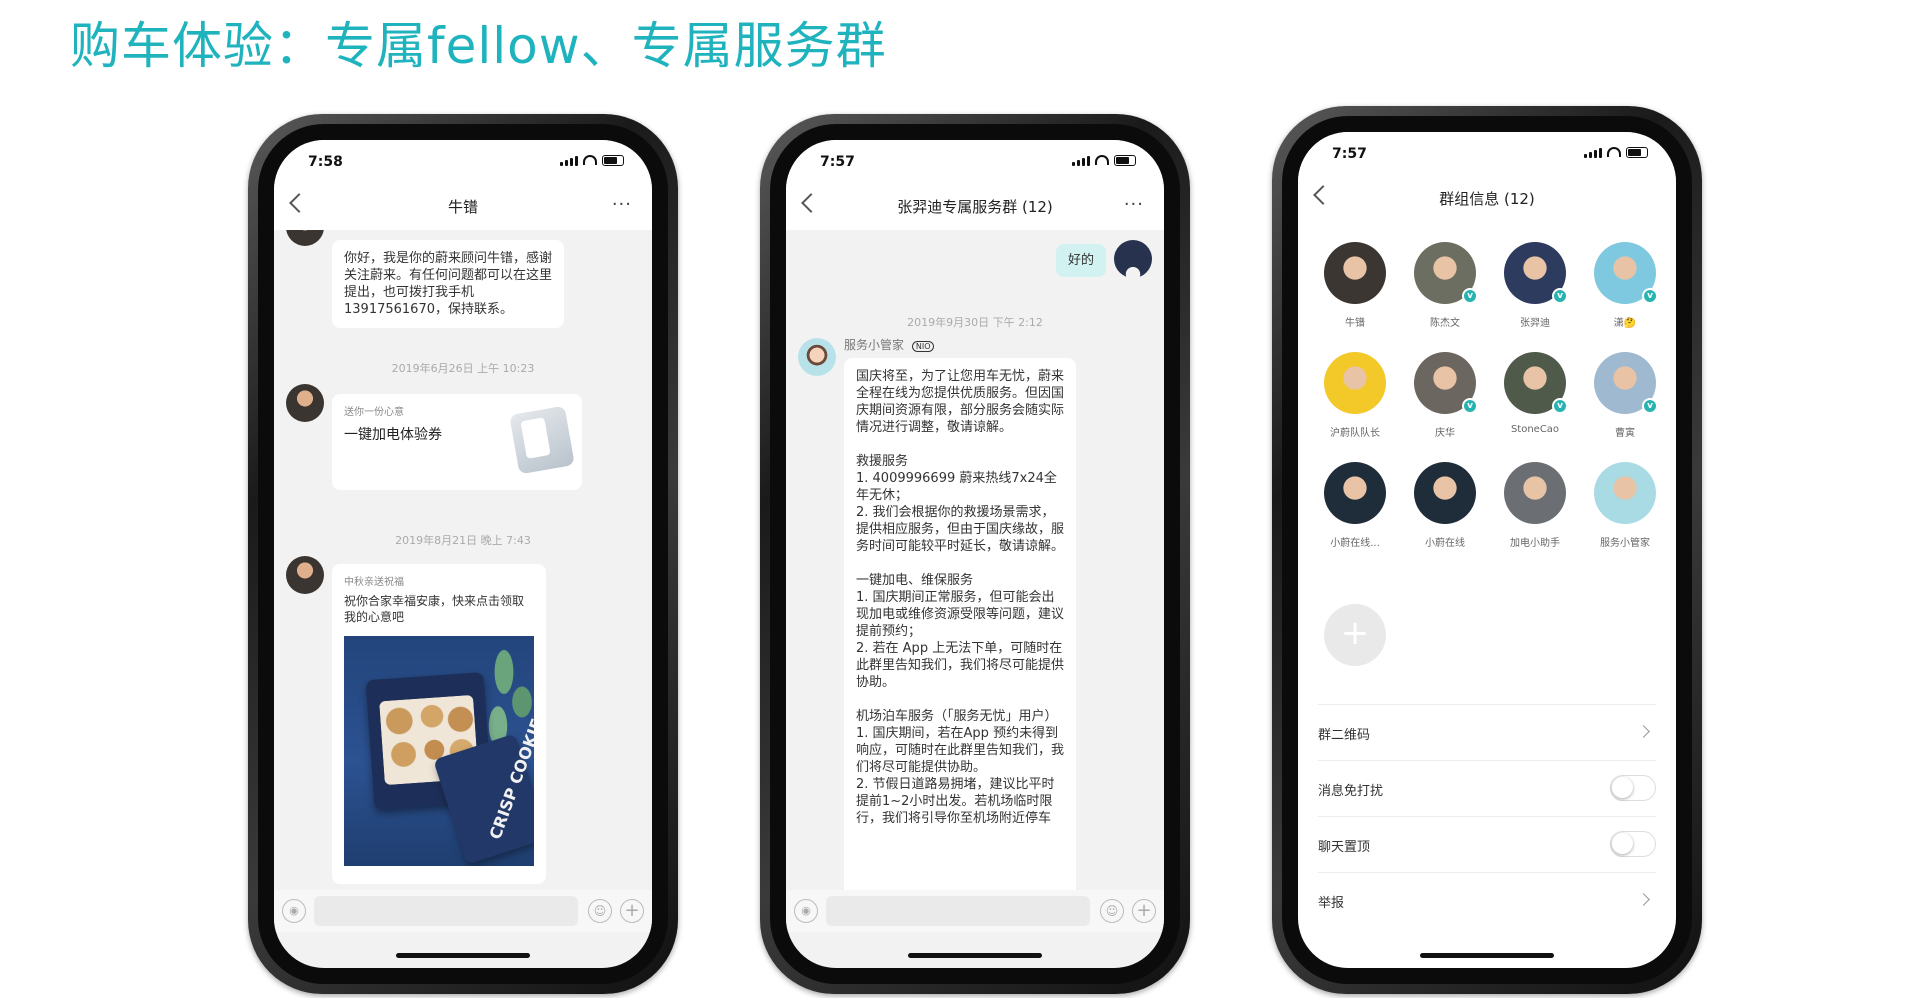 The height and width of the screenshot is (998, 1920). I want to click on sender-name: 服务小管家 NIO, so click(889, 344).